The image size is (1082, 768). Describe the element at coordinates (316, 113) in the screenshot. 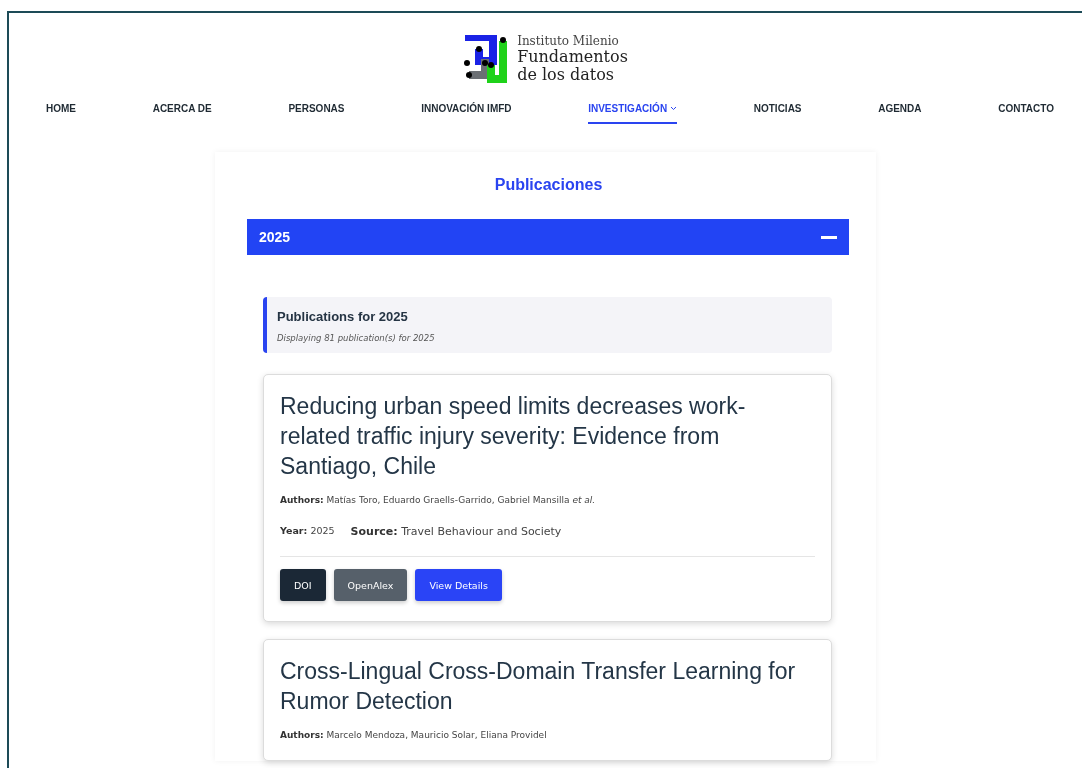

I see `nav-link: PERSONAS` at that location.